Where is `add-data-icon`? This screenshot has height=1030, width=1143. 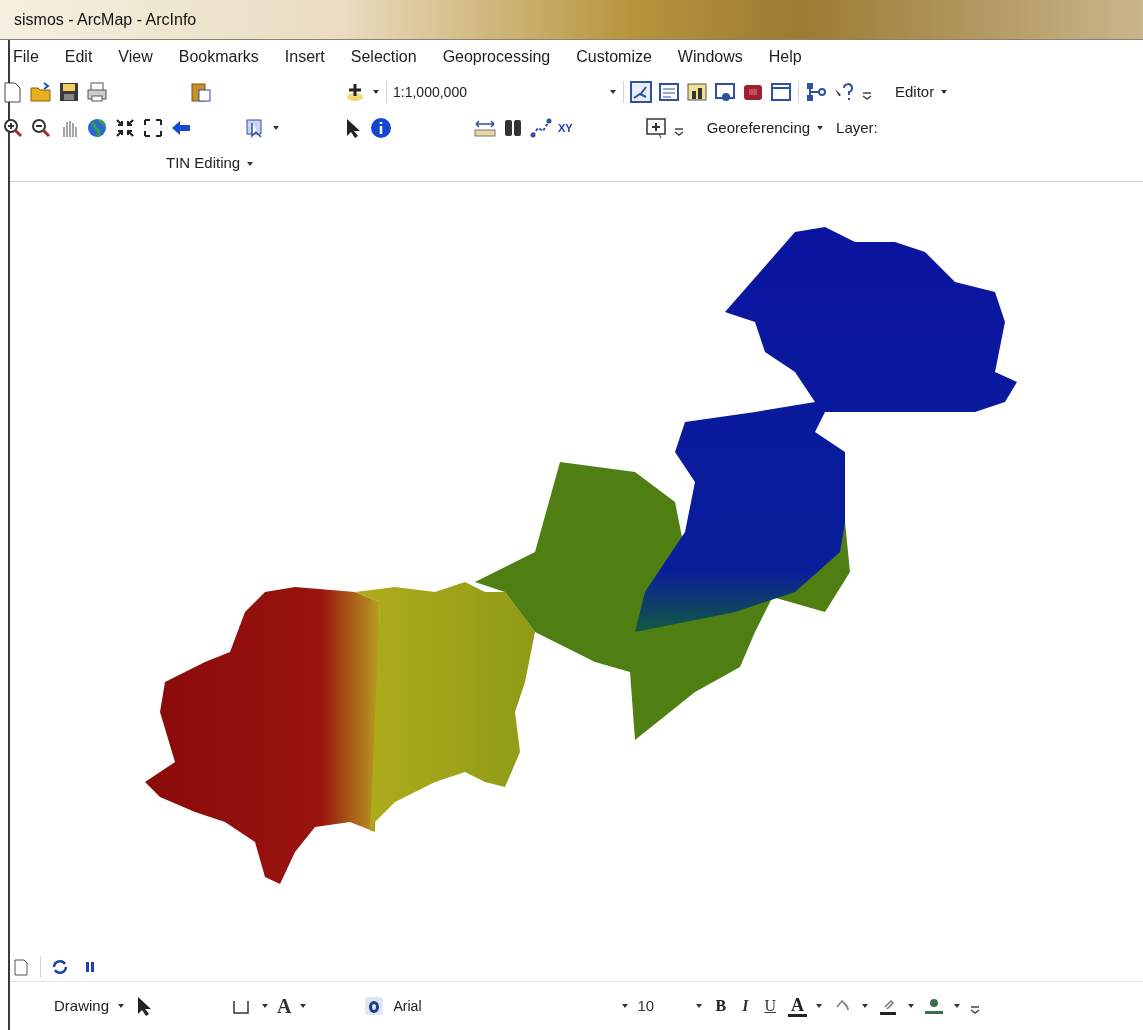 add-data-icon is located at coordinates (355, 92).